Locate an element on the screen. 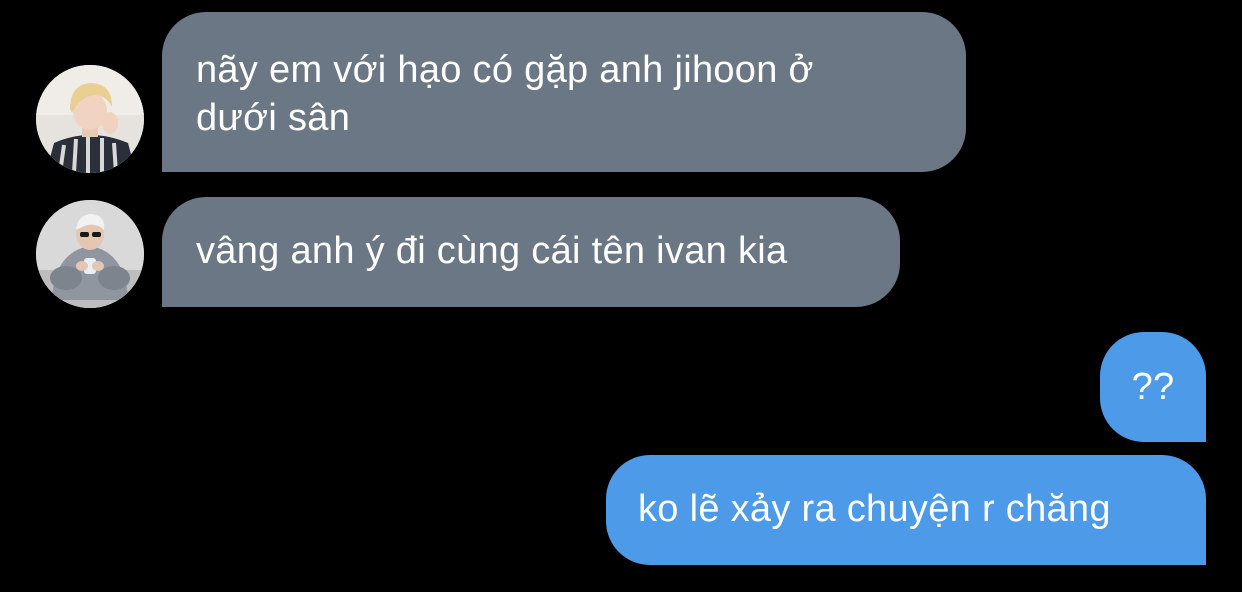 This screenshot has width=1242, height=592. message-text-line: vâng anh ý đi cùng cái tên ivan kia is located at coordinates (492, 251).